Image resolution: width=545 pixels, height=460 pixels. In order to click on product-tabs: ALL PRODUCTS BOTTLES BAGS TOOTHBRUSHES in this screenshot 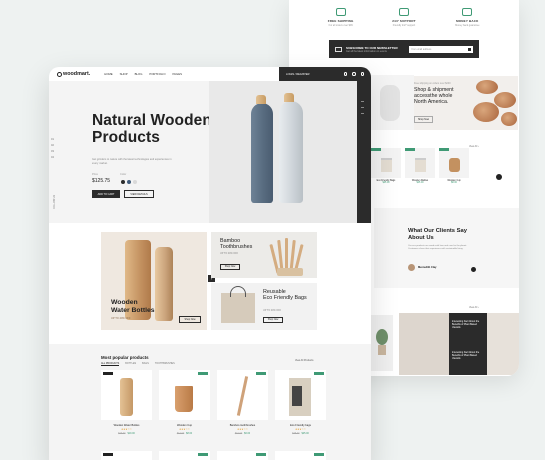, I will do `click(138, 364)`.